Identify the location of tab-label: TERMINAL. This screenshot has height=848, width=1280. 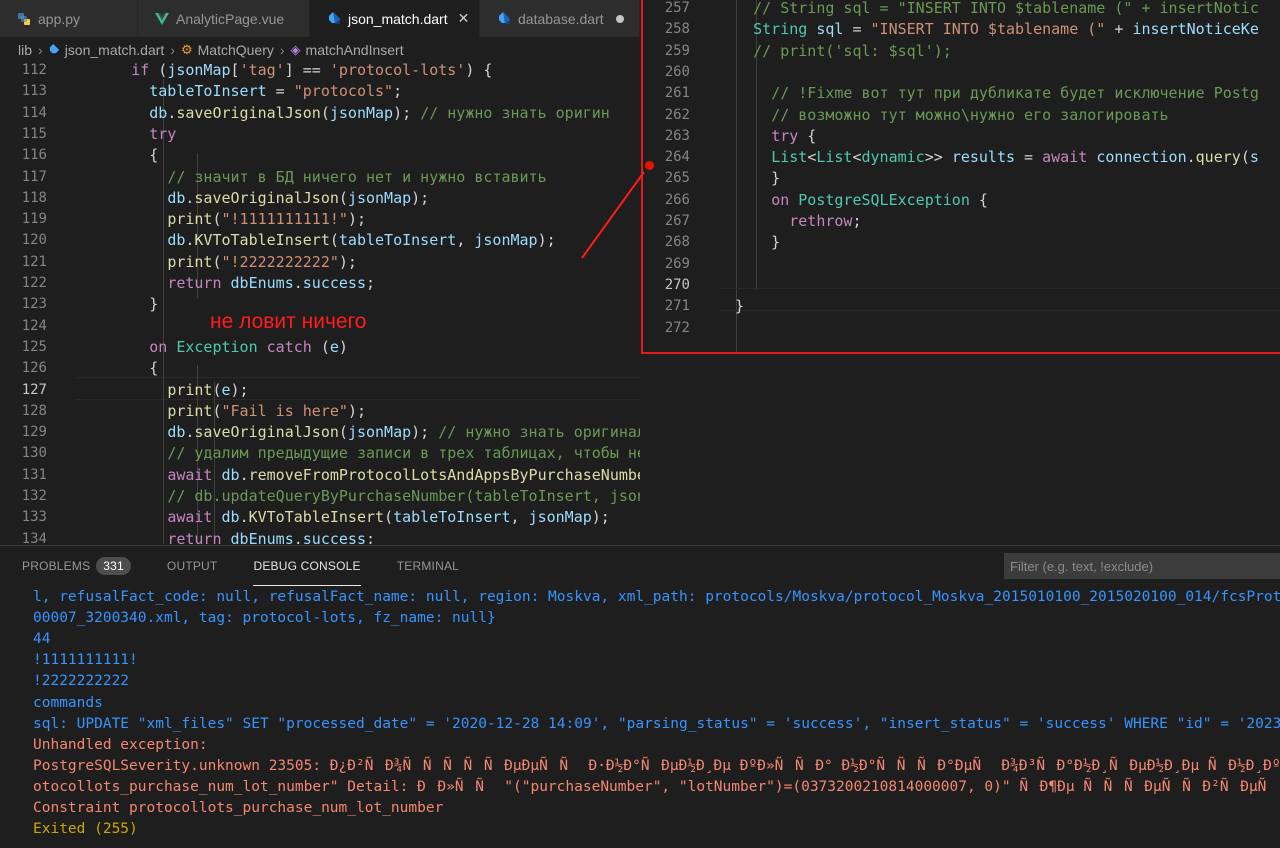
(428, 566).